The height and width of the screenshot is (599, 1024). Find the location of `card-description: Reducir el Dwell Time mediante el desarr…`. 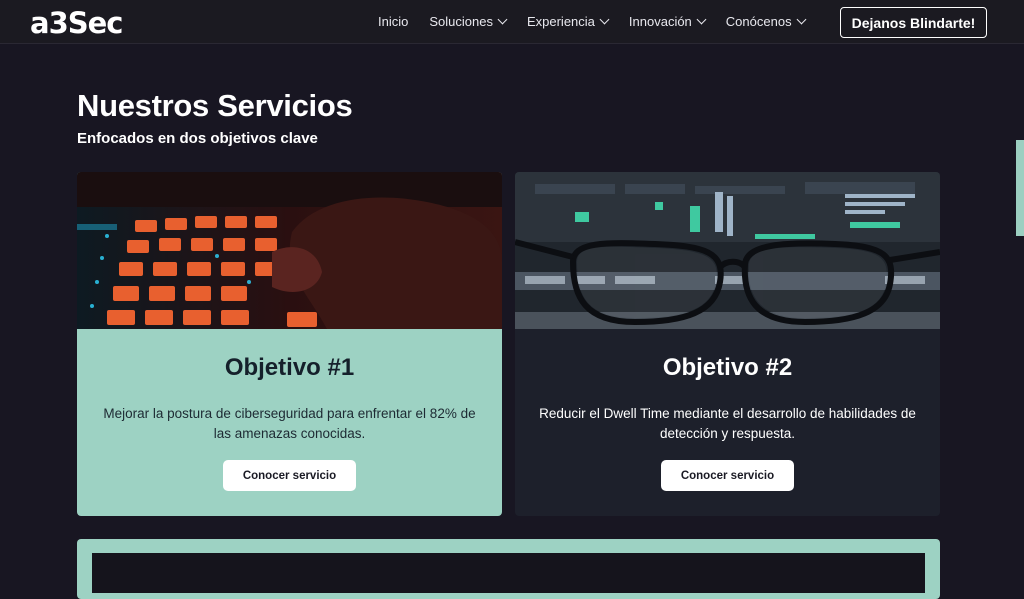

card-description: Reducir el Dwell Time mediante el desarr… is located at coordinates (727, 423).